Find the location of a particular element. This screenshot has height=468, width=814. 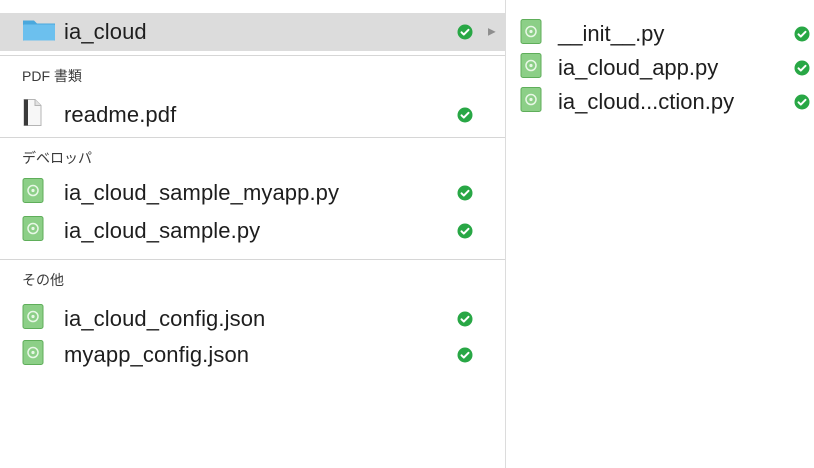

group-header-other: その他 is located at coordinates (43, 280).